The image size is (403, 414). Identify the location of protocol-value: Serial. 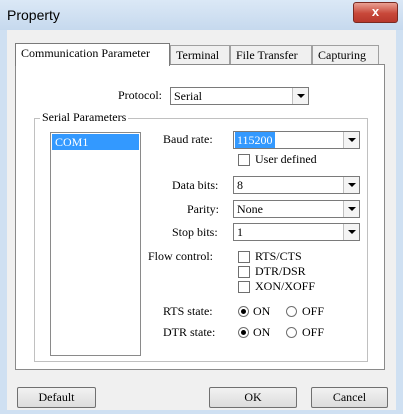
(188, 96).